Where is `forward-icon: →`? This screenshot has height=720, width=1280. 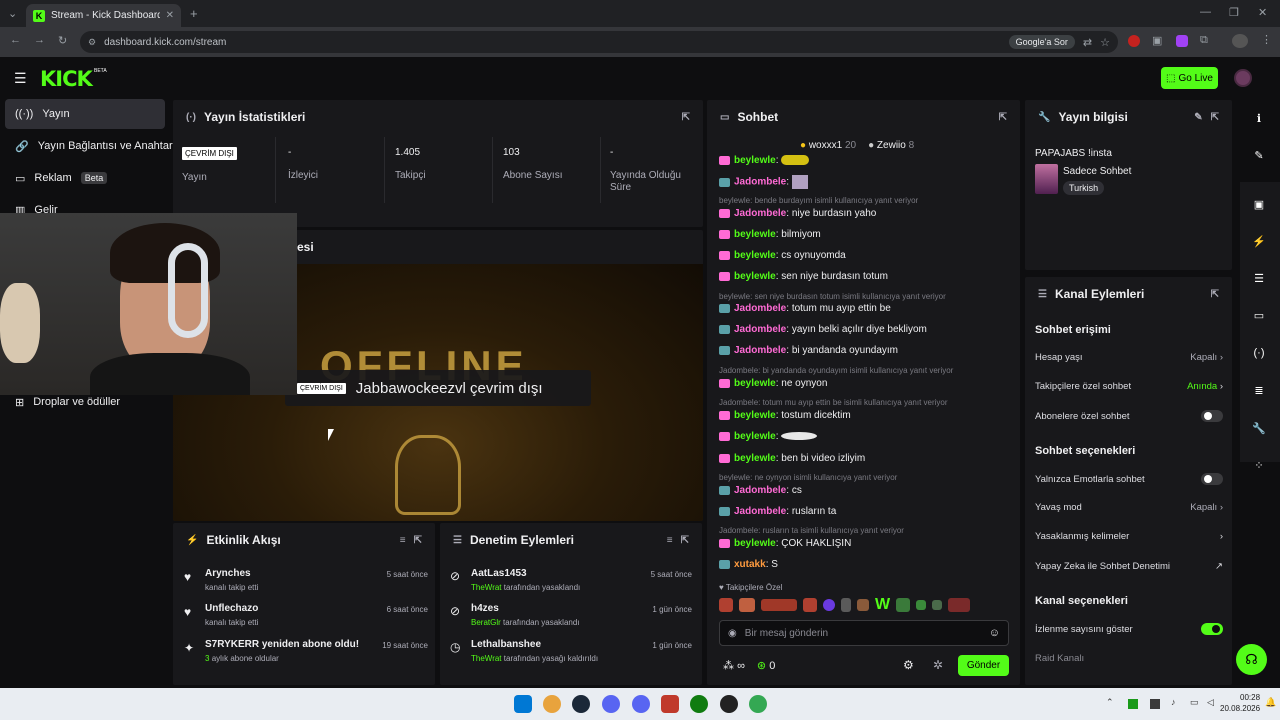 forward-icon: → is located at coordinates (39, 40).